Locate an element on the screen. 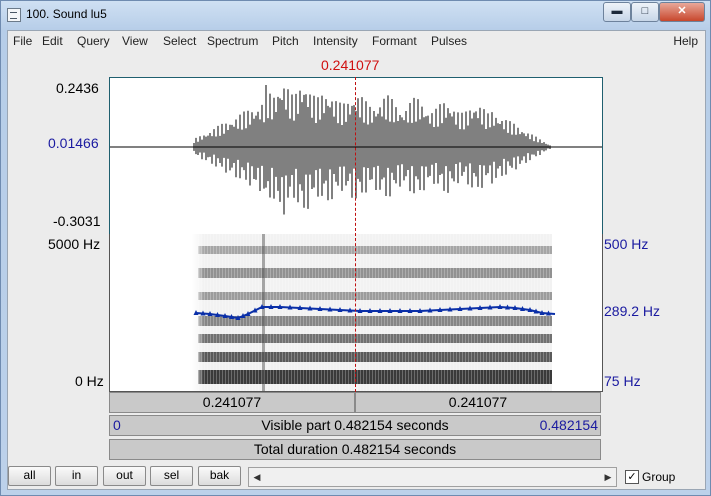  total-duration-label: Total duration 0.482154 seconds is located at coordinates (355, 449).